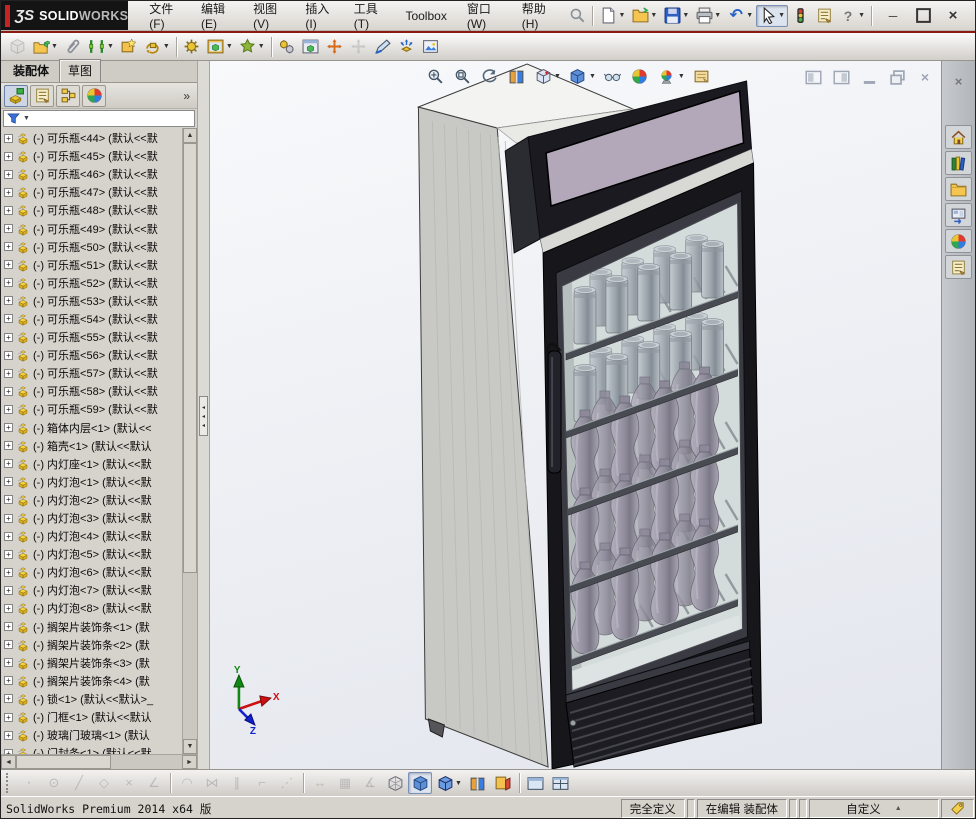 This screenshot has width=976, height=819. Describe the element at coordinates (478, 783) in the screenshot. I see `section-view-button` at that location.